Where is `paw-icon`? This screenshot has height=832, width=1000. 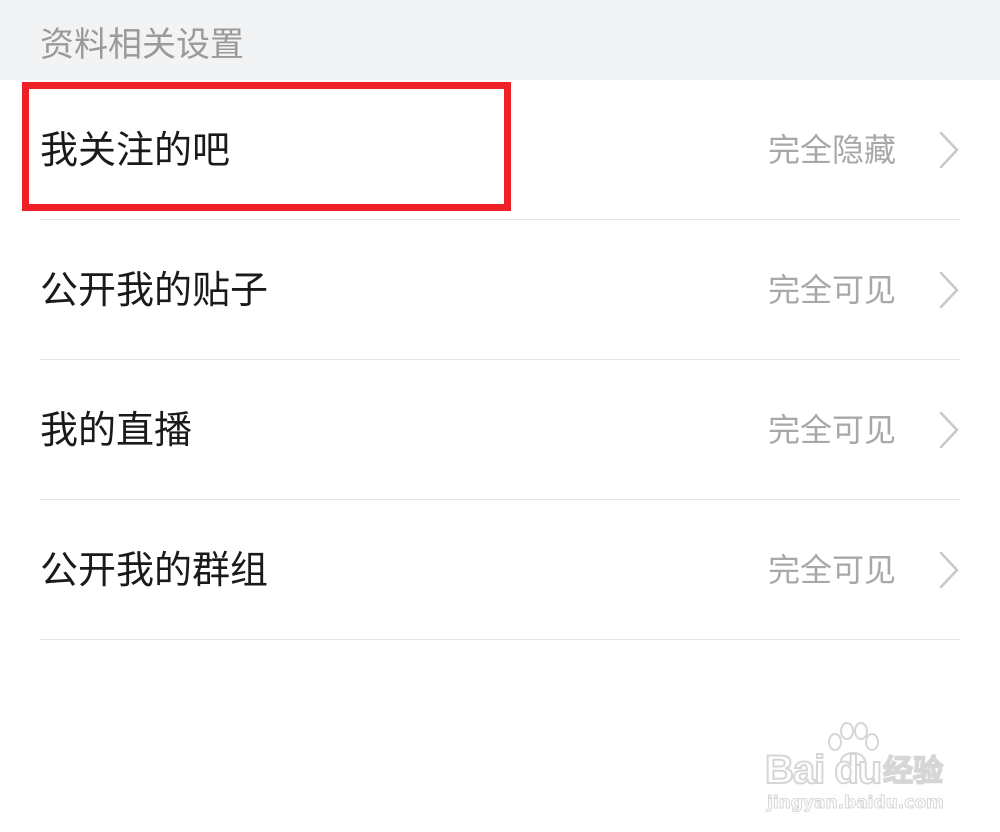 paw-icon is located at coordinates (853, 744).